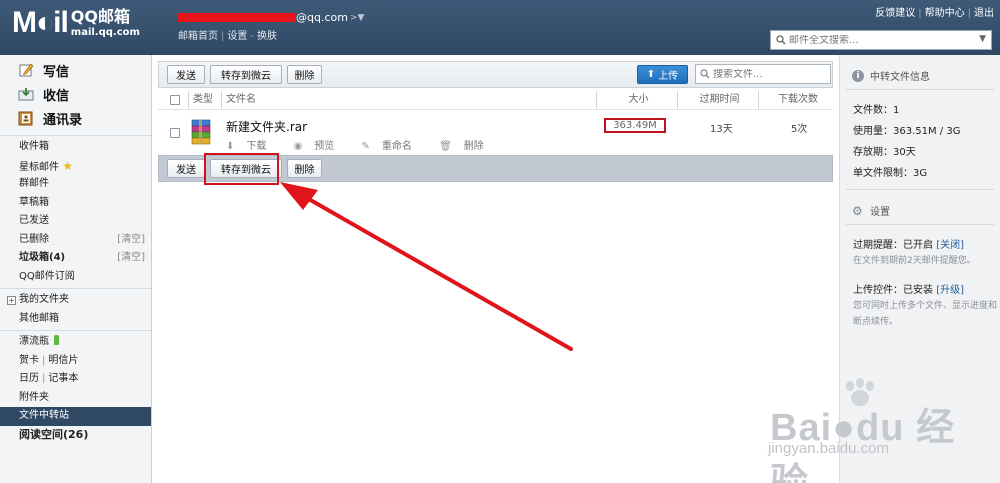  I want to click on file-search-box, so click(763, 74).